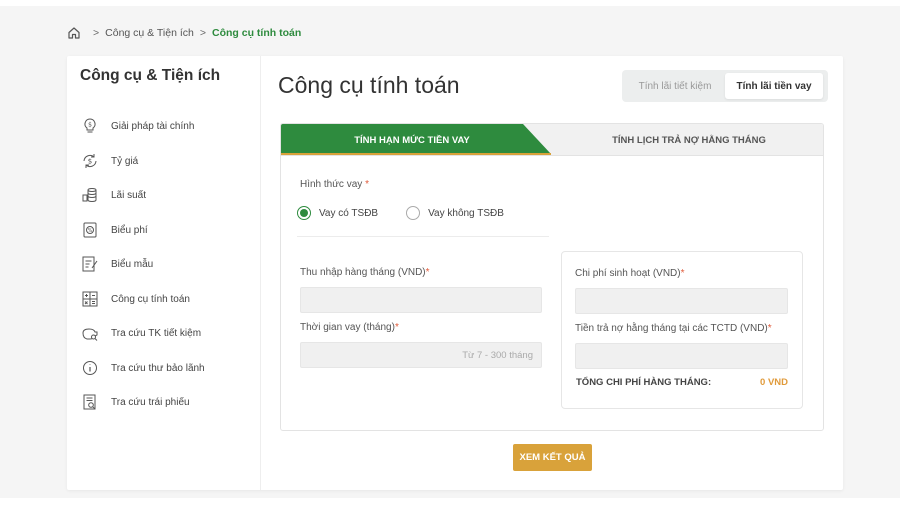 The height and width of the screenshot is (506, 900). I want to click on sidebar-item-exchange-rate: $ Tỷ giá, so click(165, 161).